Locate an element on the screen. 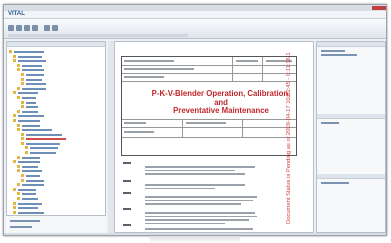 This screenshot has width=391, height=243. section-number is located at coordinates (127, 163).